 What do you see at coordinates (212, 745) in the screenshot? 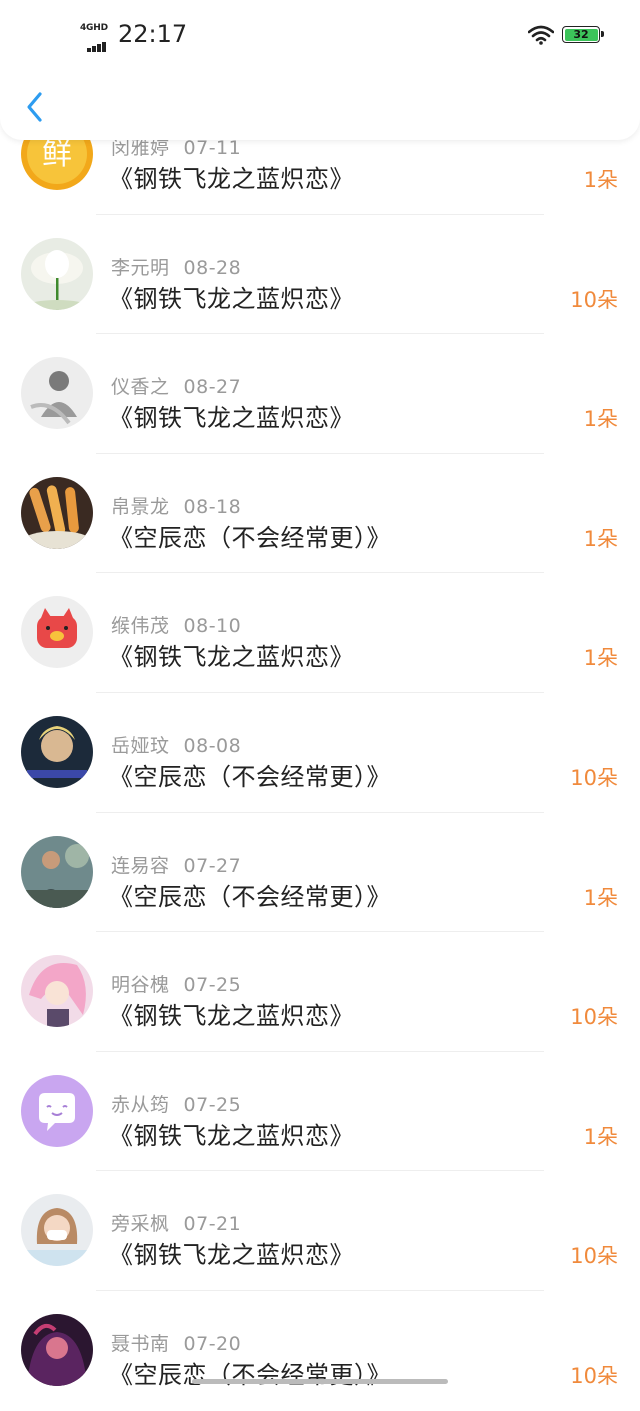
I see `gift-date: 08-08` at bounding box center [212, 745].